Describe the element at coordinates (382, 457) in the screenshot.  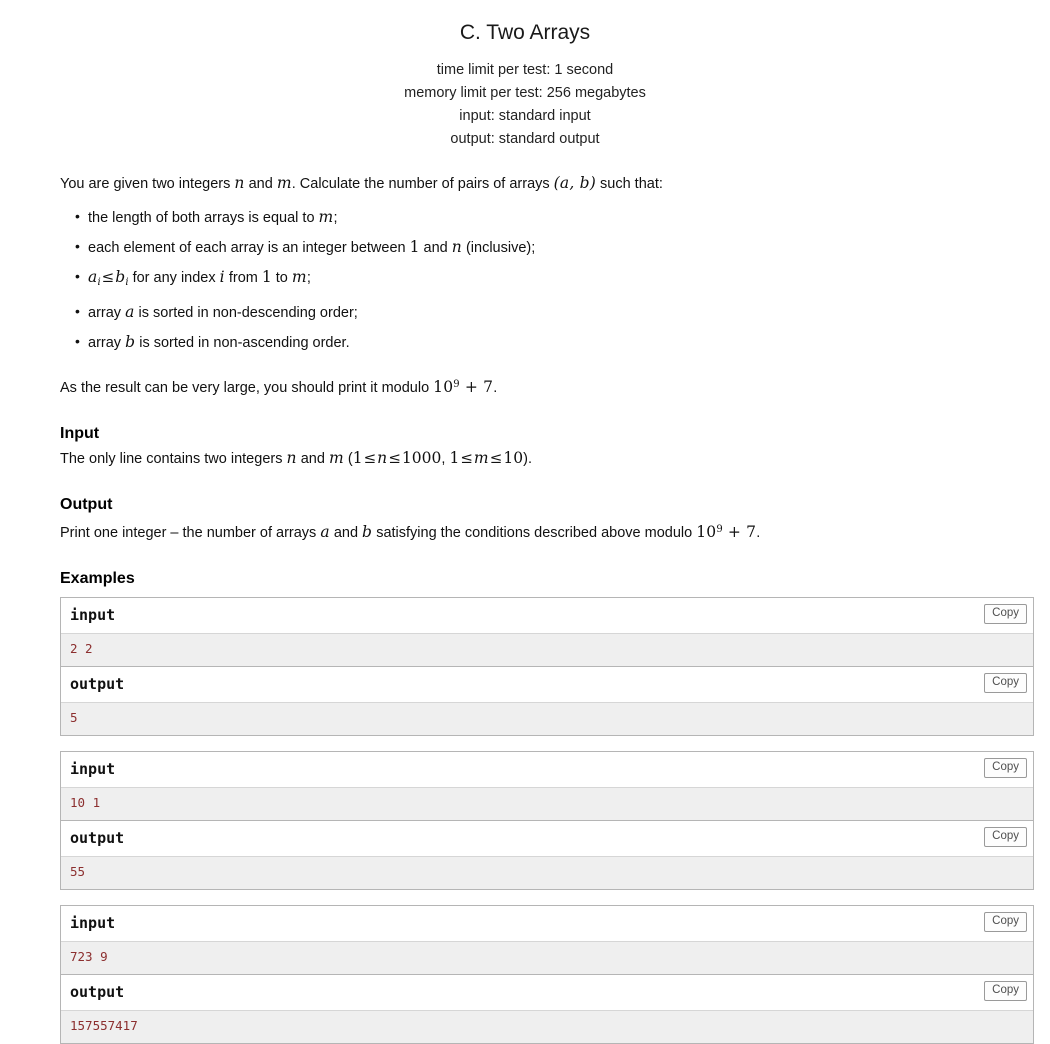
I see `constraint-n-var: n` at that location.